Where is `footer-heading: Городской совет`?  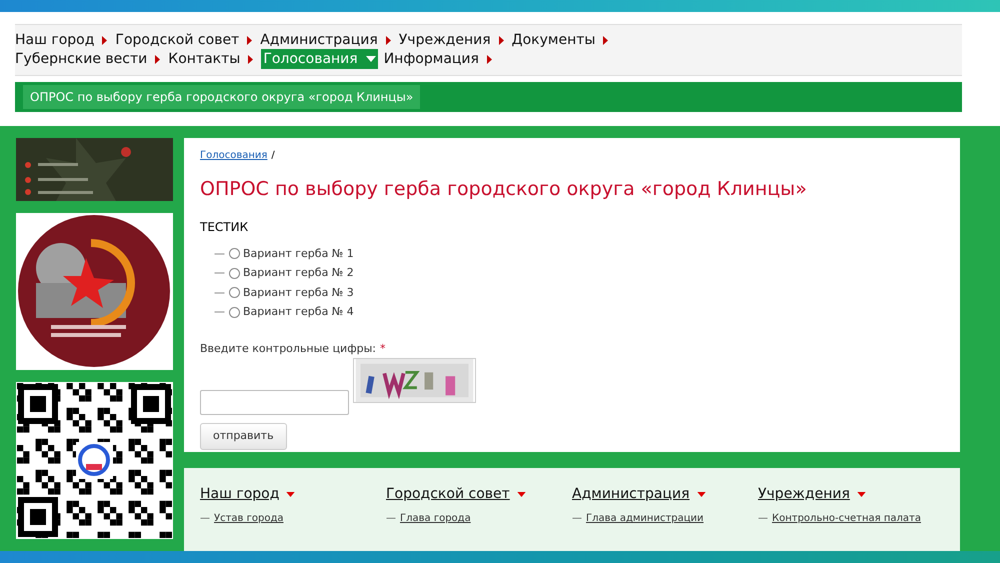
footer-heading: Городской совет is located at coordinates (448, 494).